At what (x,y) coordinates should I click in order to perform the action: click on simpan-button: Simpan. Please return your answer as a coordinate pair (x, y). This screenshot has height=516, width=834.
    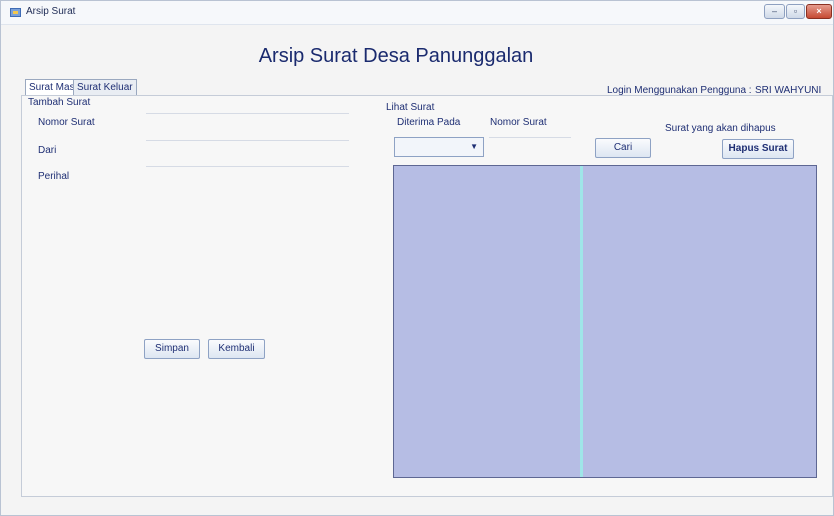
    Looking at the image, I should click on (172, 349).